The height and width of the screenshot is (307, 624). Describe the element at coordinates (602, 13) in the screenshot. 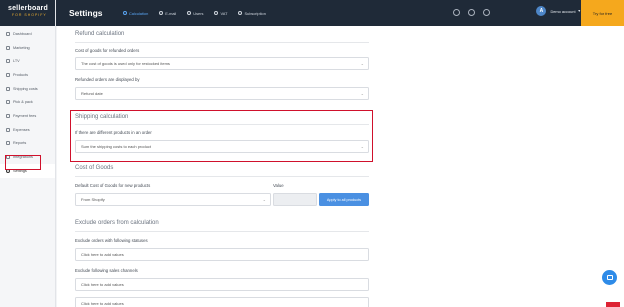

I see `try-for-free-button: Try for free` at that location.